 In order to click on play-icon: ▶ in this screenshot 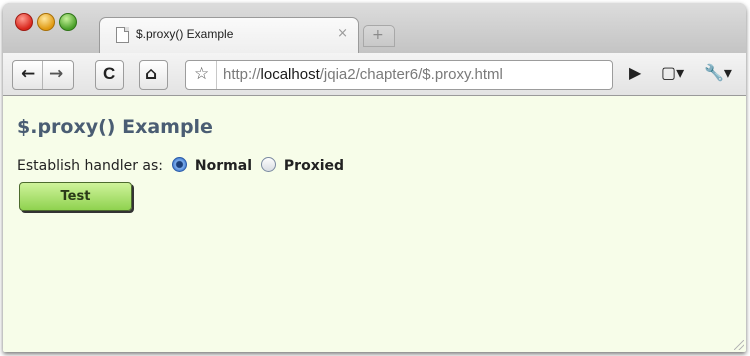, I will do `click(635, 72)`.